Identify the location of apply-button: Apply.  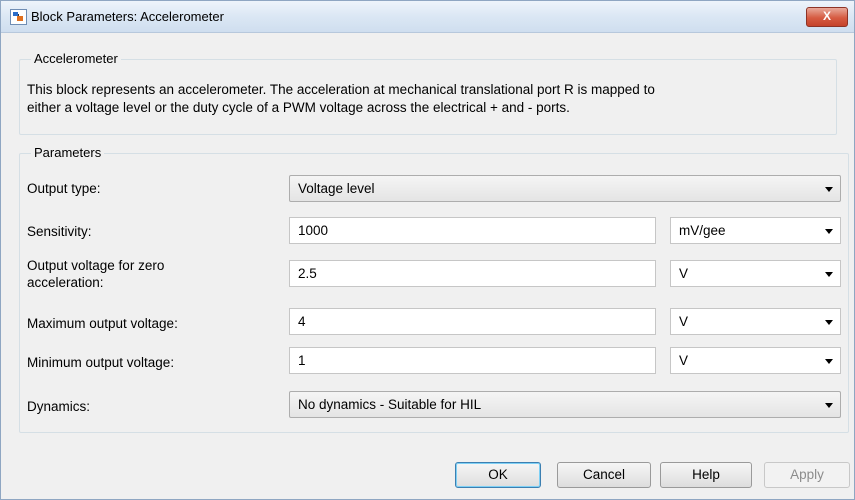
(807, 475).